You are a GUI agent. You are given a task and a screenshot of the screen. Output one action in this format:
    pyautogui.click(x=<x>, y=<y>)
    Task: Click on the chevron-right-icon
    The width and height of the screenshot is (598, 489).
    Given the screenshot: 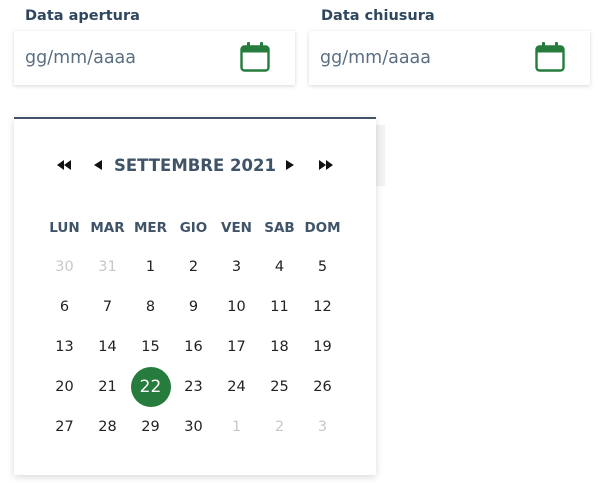 What is the action you would take?
    pyautogui.click(x=290, y=165)
    